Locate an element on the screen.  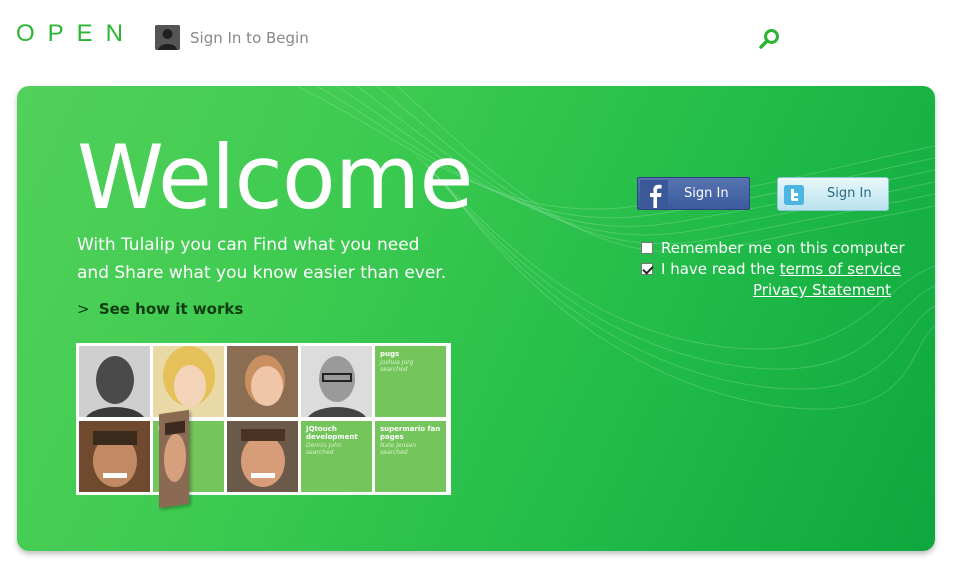
terms-checkbox is located at coordinates (647, 269).